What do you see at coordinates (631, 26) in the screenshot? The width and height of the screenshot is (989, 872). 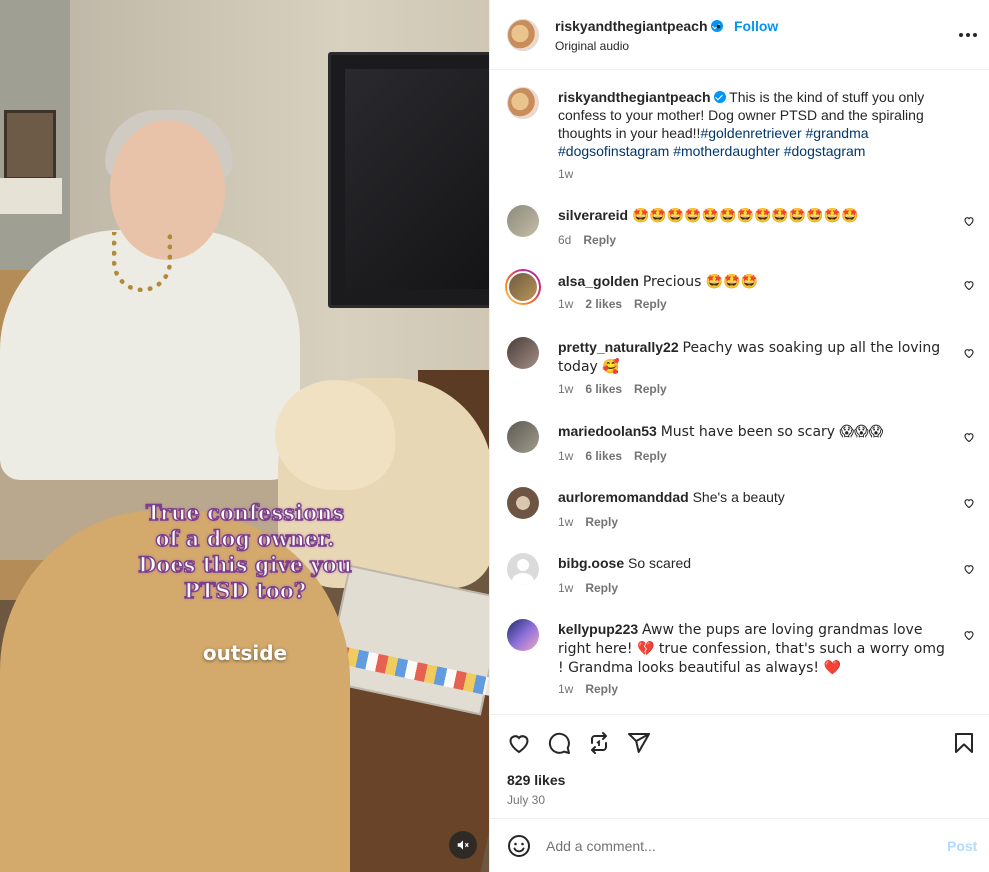 I see `header-username: riskyandthegiantpeach` at bounding box center [631, 26].